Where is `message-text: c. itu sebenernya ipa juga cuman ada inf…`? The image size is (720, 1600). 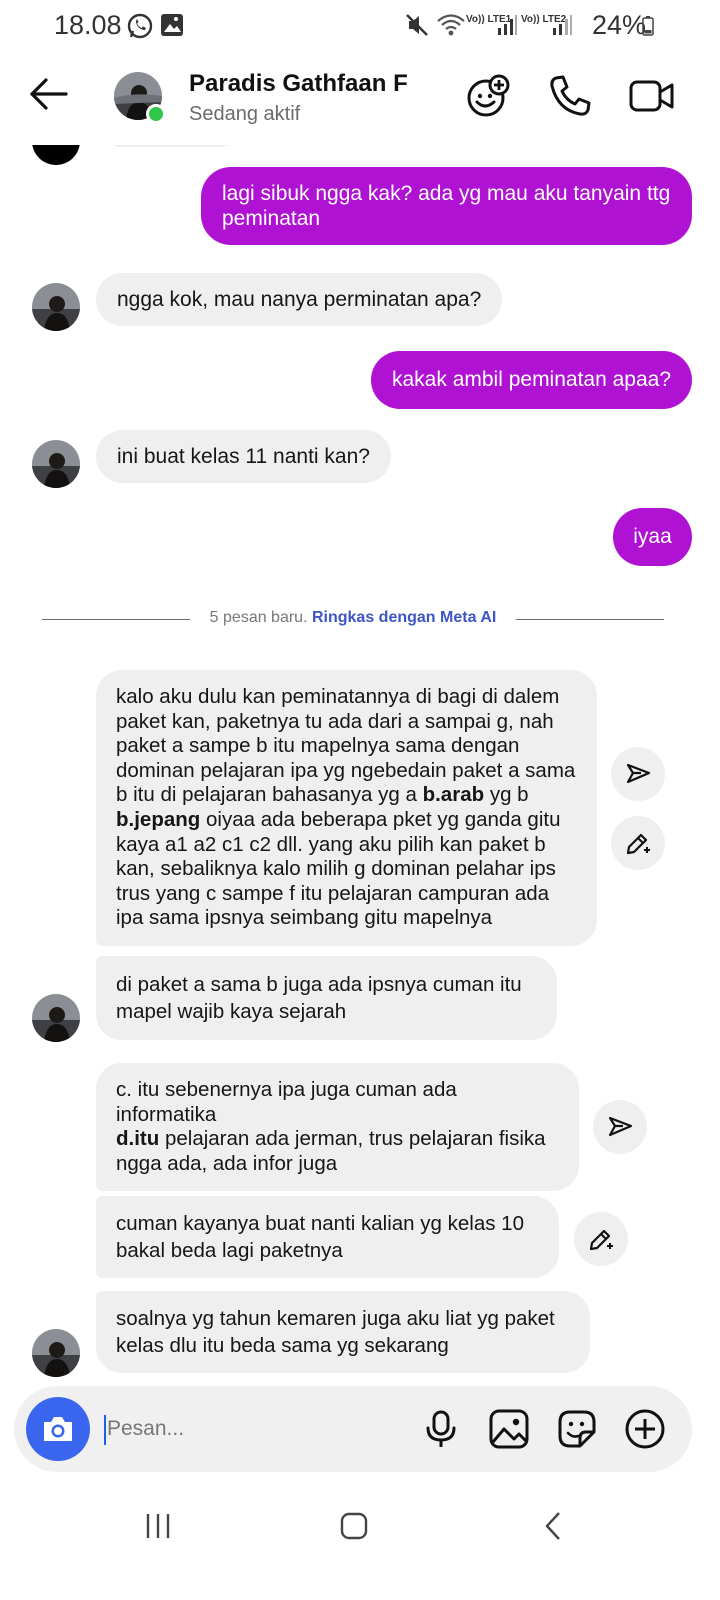 message-text: c. itu sebenernya ipa juga cuman ada inf… is located at coordinates (286, 1102).